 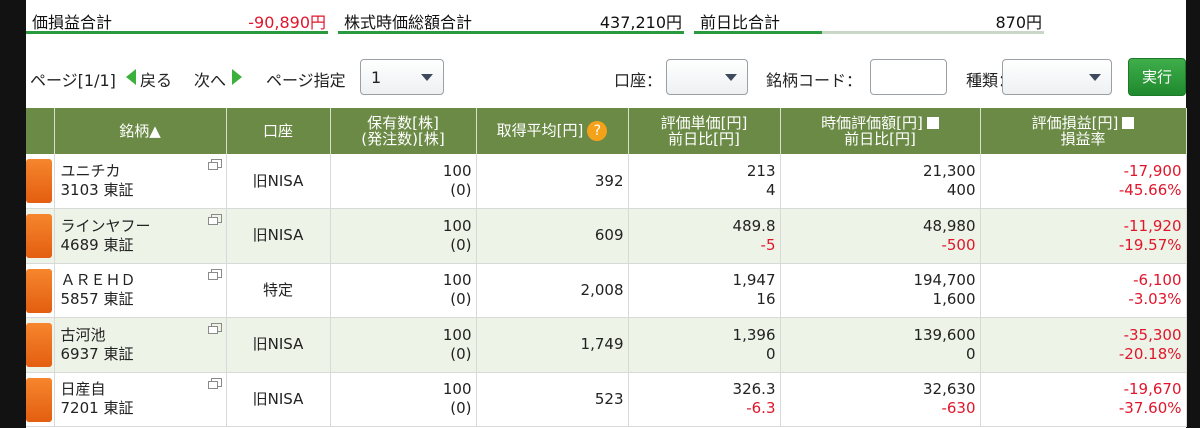 What do you see at coordinates (402, 77) in the screenshot?
I see `page-select: 1` at bounding box center [402, 77].